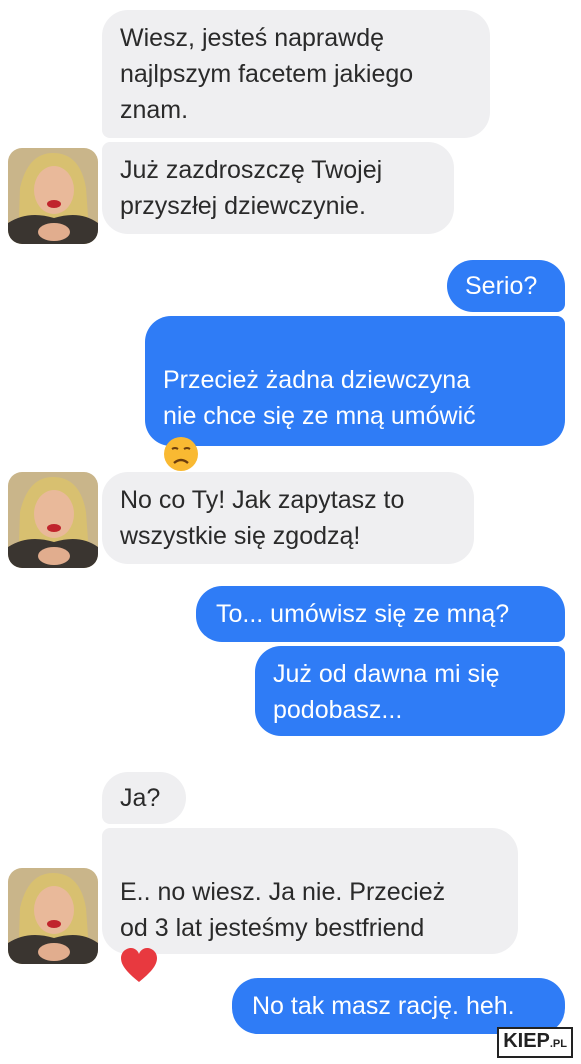 This screenshot has width=581, height=1064. Describe the element at coordinates (144, 798) in the screenshot. I see `message-bubble-incoming: Ja?` at that location.